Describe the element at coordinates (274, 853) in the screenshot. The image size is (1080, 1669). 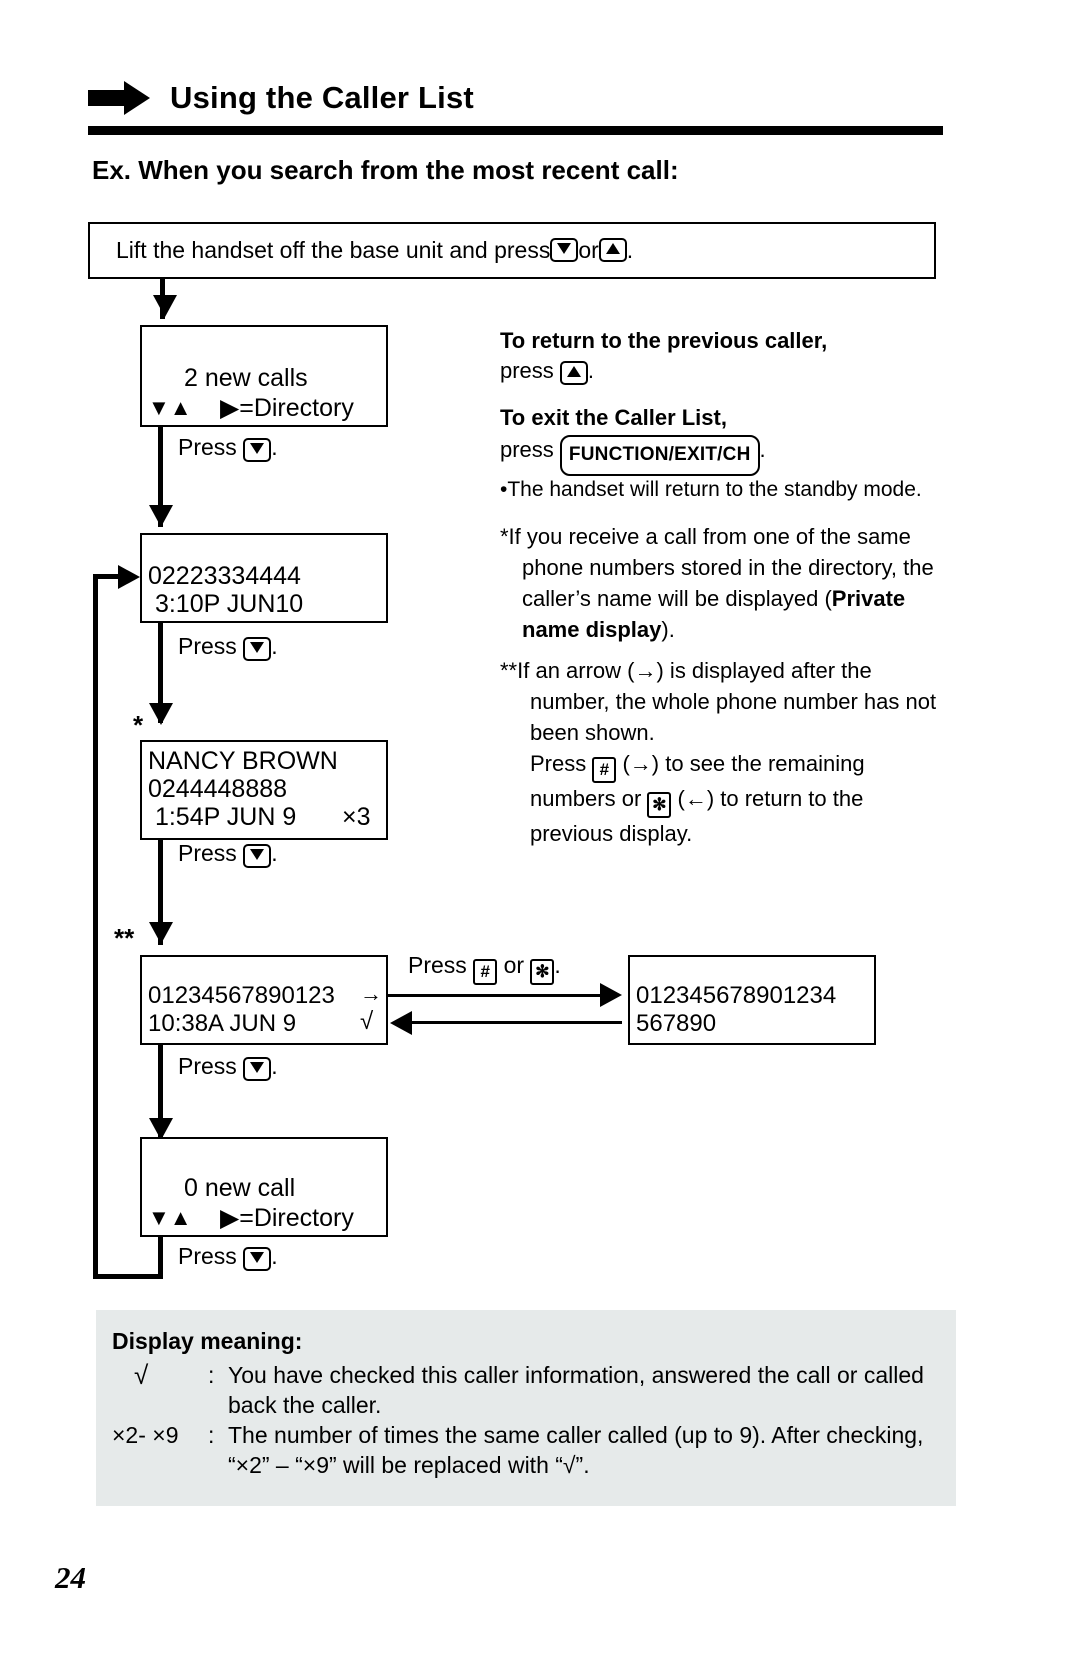
I see `press-period-3: .` at that location.